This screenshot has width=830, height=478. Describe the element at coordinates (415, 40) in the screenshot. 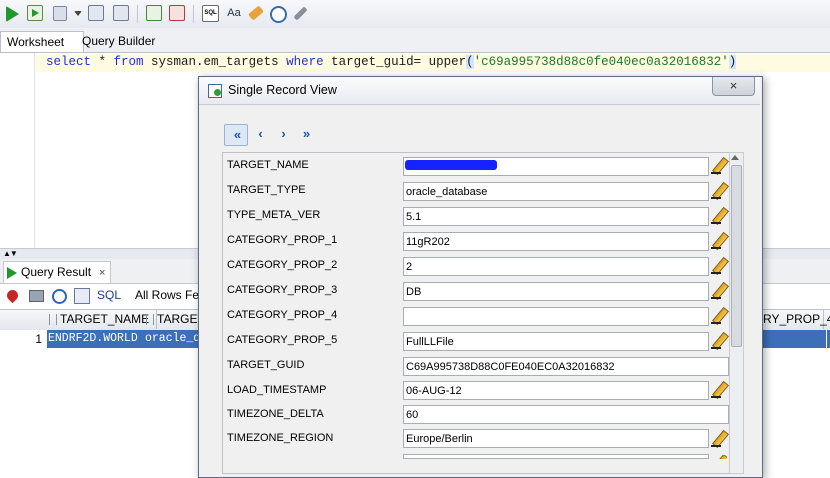

I see `worksheet-tabbar: Worksheet Query Builder` at that location.